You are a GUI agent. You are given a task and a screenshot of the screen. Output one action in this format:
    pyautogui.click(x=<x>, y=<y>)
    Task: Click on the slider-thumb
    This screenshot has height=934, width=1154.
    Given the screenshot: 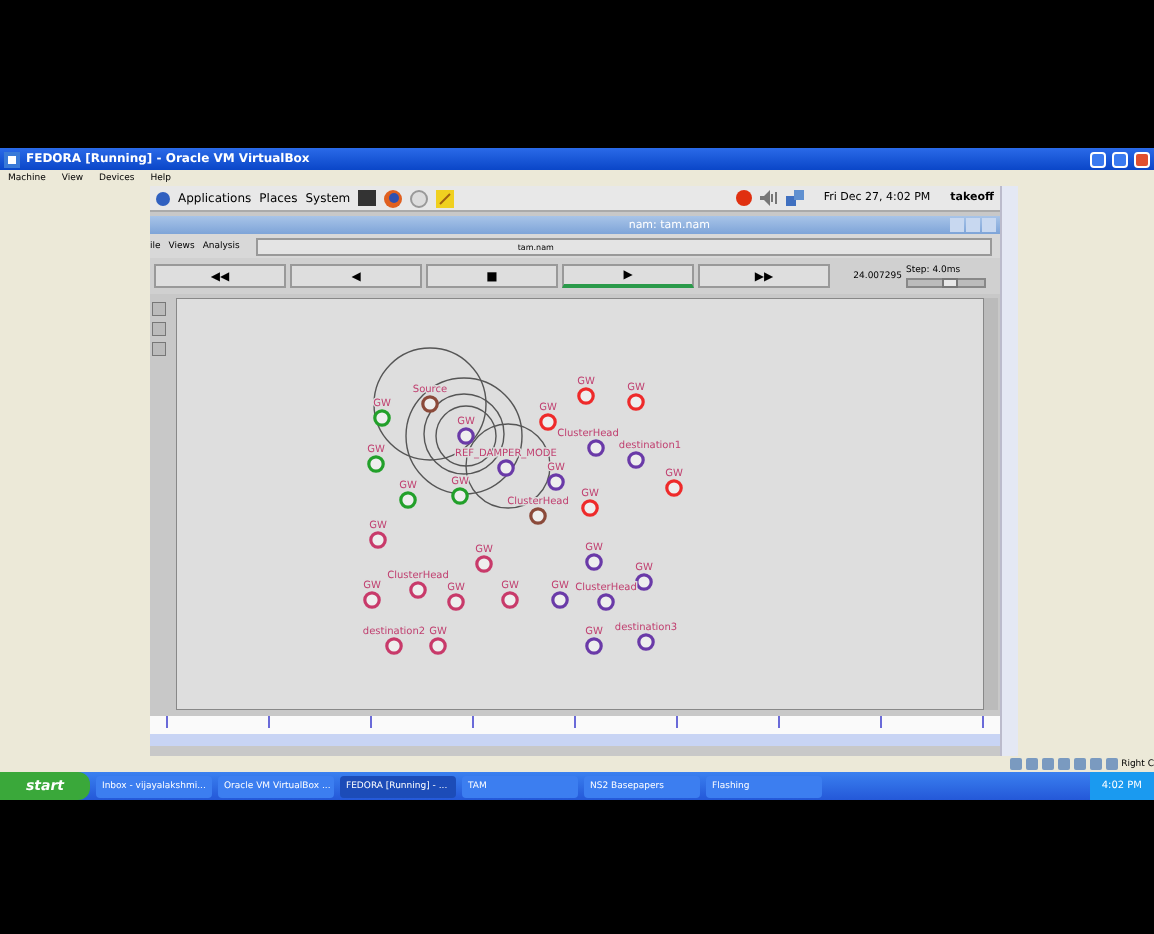 What is the action you would take?
    pyautogui.click(x=949, y=282)
    